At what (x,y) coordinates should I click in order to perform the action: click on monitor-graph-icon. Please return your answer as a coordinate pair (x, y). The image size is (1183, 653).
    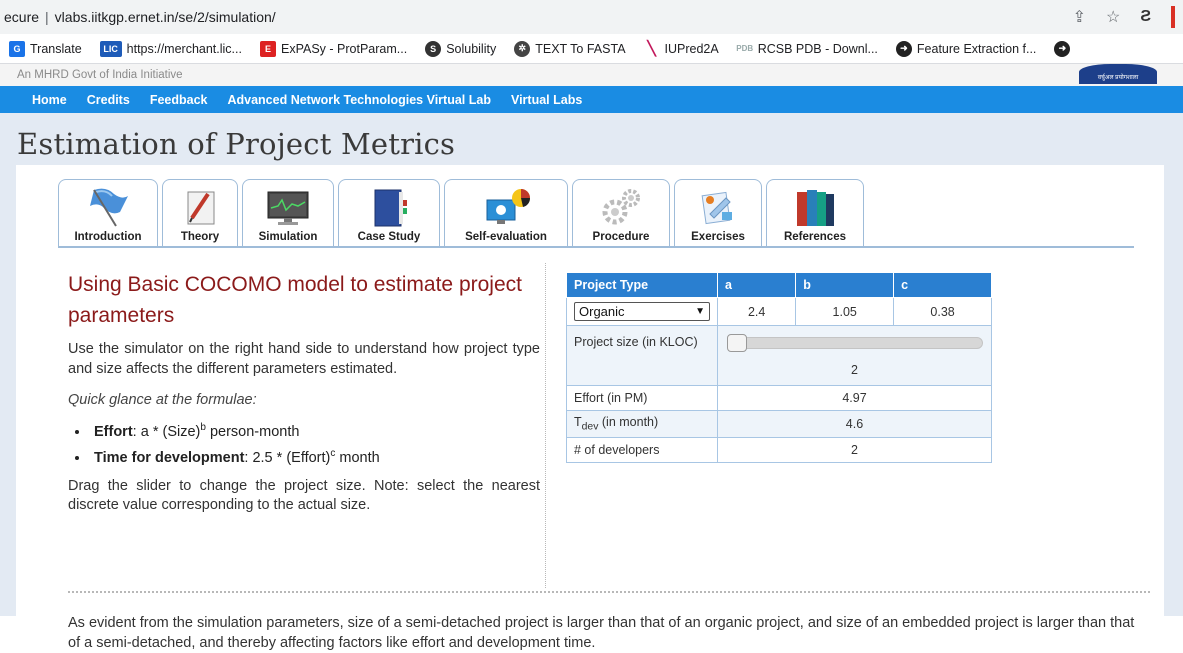
    Looking at the image, I should click on (288, 208).